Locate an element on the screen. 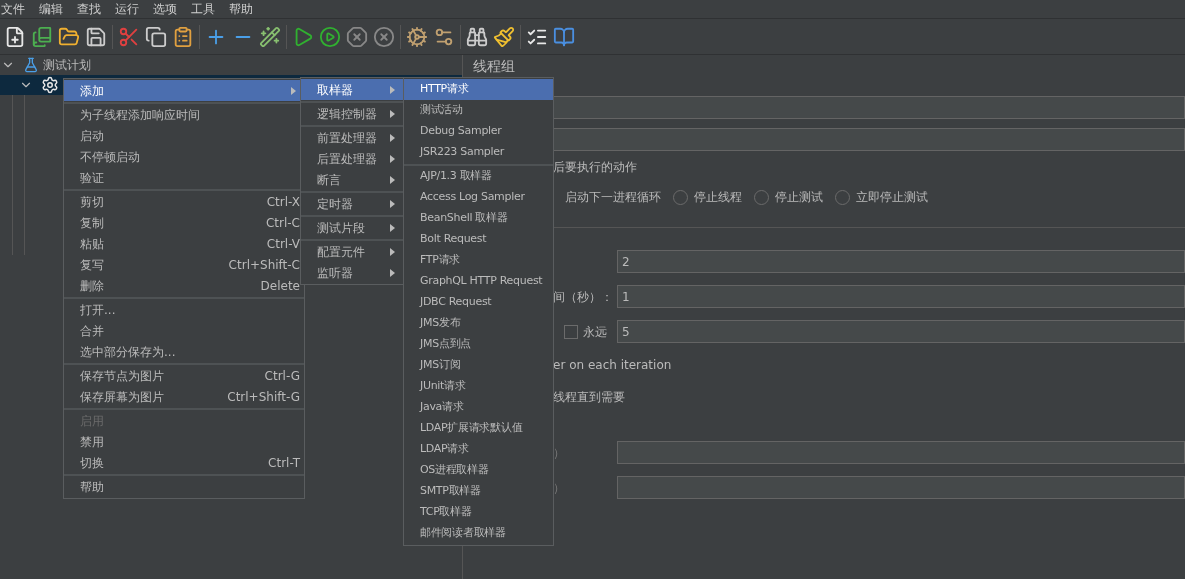 The width and height of the screenshot is (1185, 579). menu-item: 逻辑控制器 is located at coordinates (352, 113).